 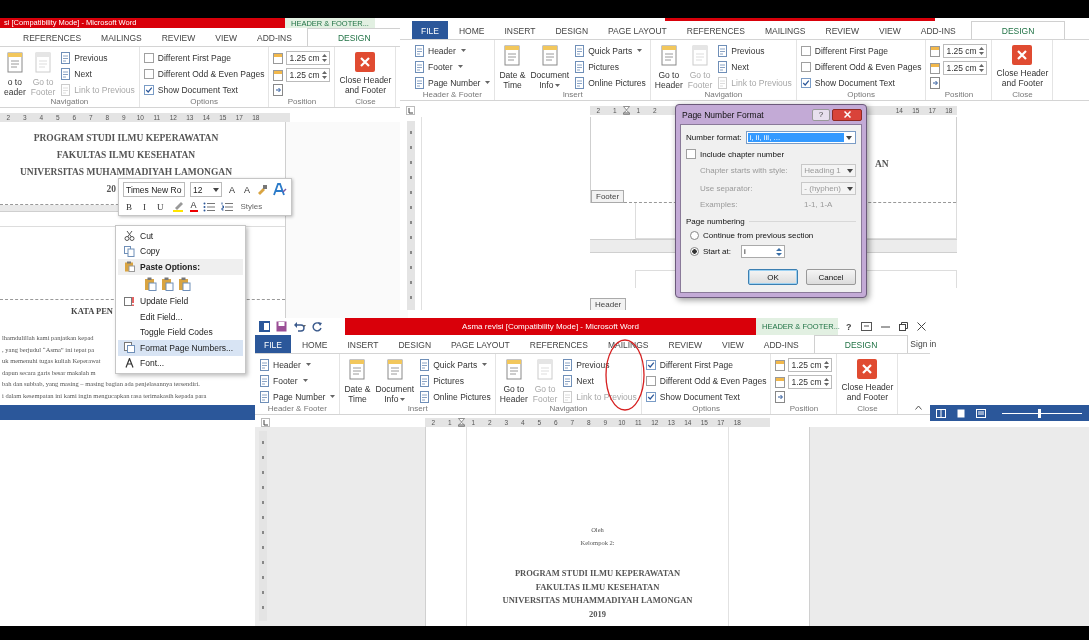 What do you see at coordinates (280, 189) in the screenshot?
I see `styles-icon` at bounding box center [280, 189].